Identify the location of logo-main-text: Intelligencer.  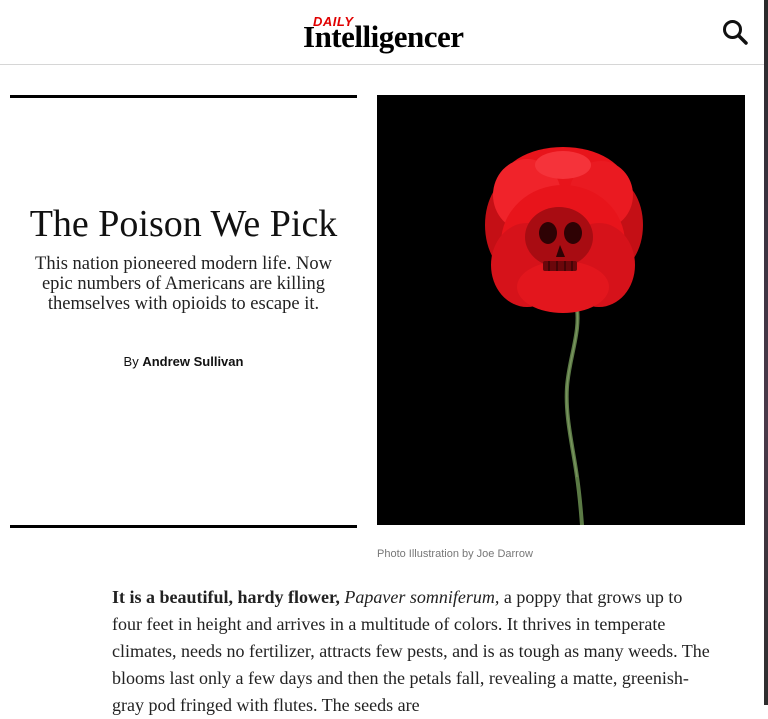
(383, 36).